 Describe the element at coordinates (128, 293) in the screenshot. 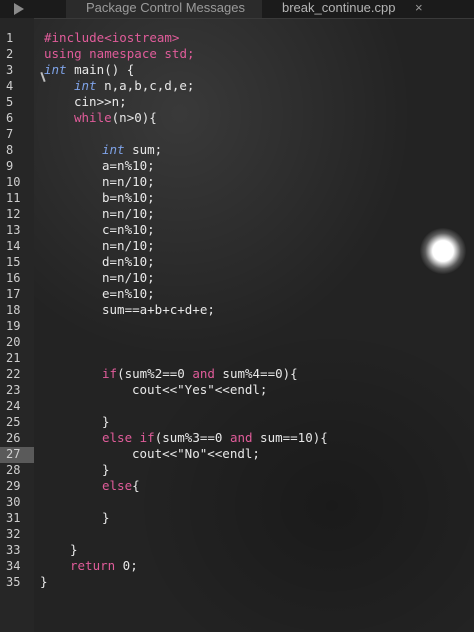

I see `code-line-17: e=n%10;` at that location.